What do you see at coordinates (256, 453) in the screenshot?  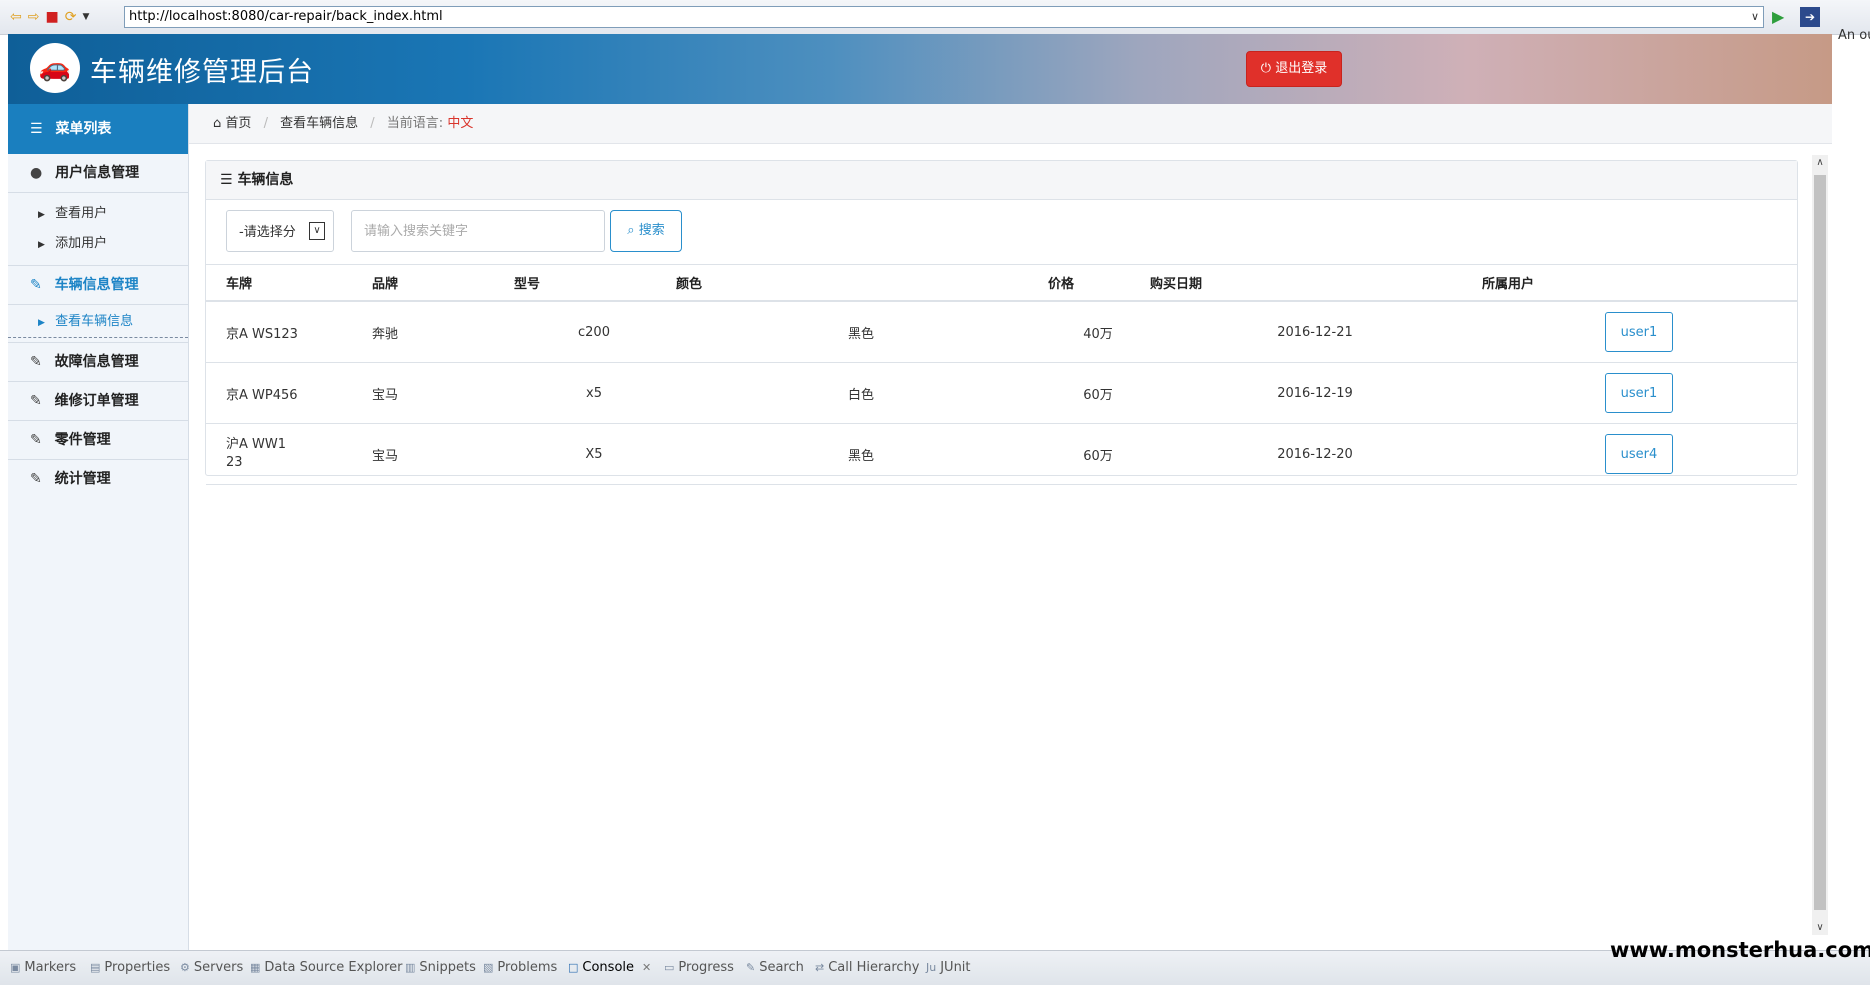 I see `cell-plate-text: 沪A WW123` at bounding box center [256, 453].